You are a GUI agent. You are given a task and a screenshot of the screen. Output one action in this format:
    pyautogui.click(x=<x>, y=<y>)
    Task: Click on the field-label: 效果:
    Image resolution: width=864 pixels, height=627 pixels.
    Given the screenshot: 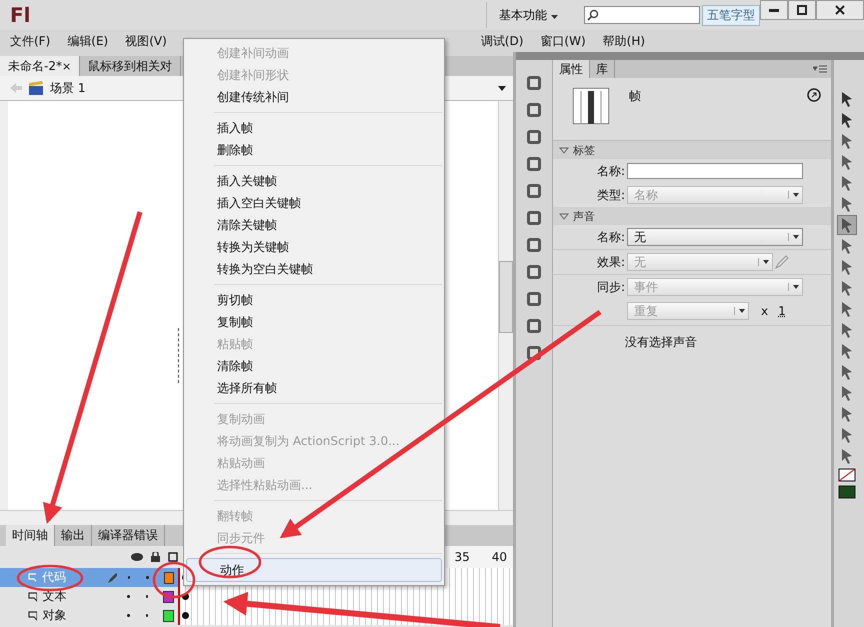 What is the action you would take?
    pyautogui.click(x=610, y=262)
    